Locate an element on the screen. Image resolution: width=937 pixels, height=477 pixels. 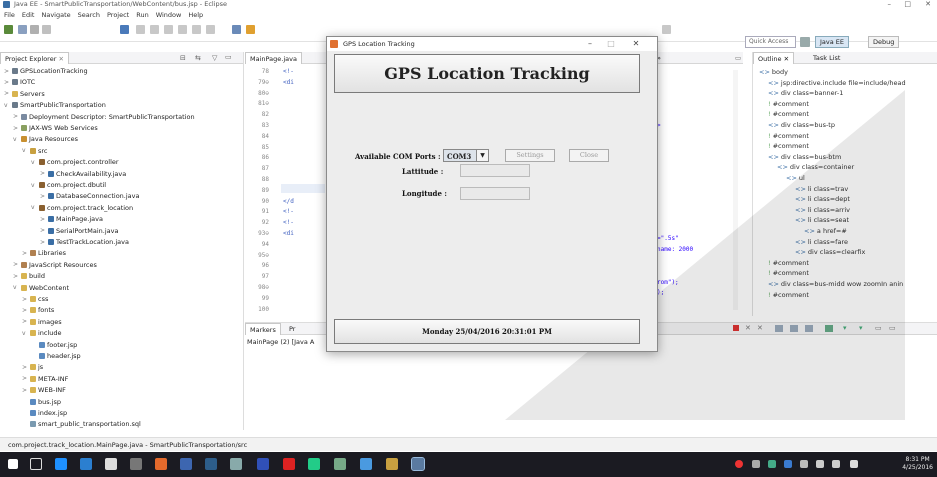
save-all-icon is located at coordinates (34, 29).